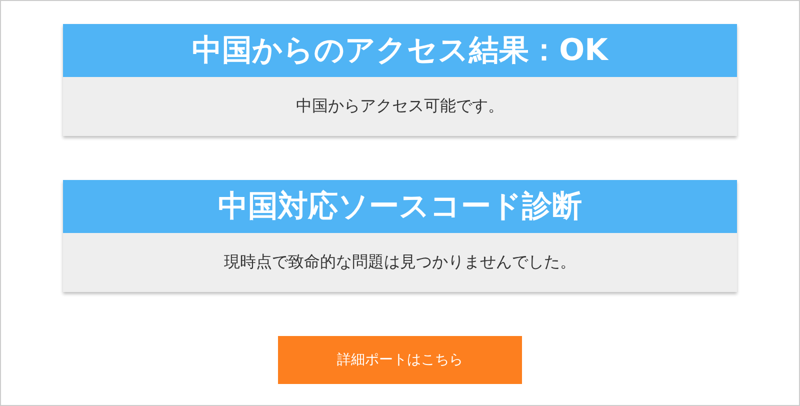  Describe the element at coordinates (400, 50) in the screenshot. I see `card-title: 中国からのアクセス結果：OK` at that location.